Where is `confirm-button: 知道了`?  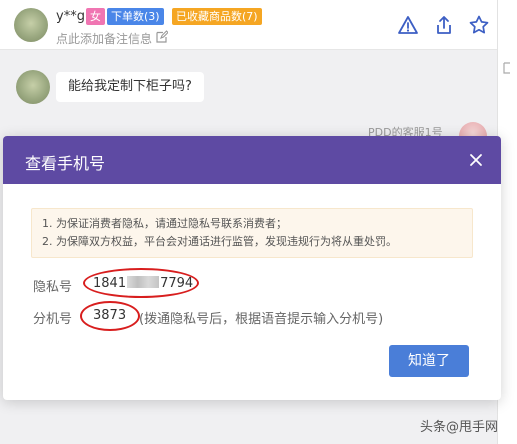 confirm-button: 知道了 is located at coordinates (429, 361).